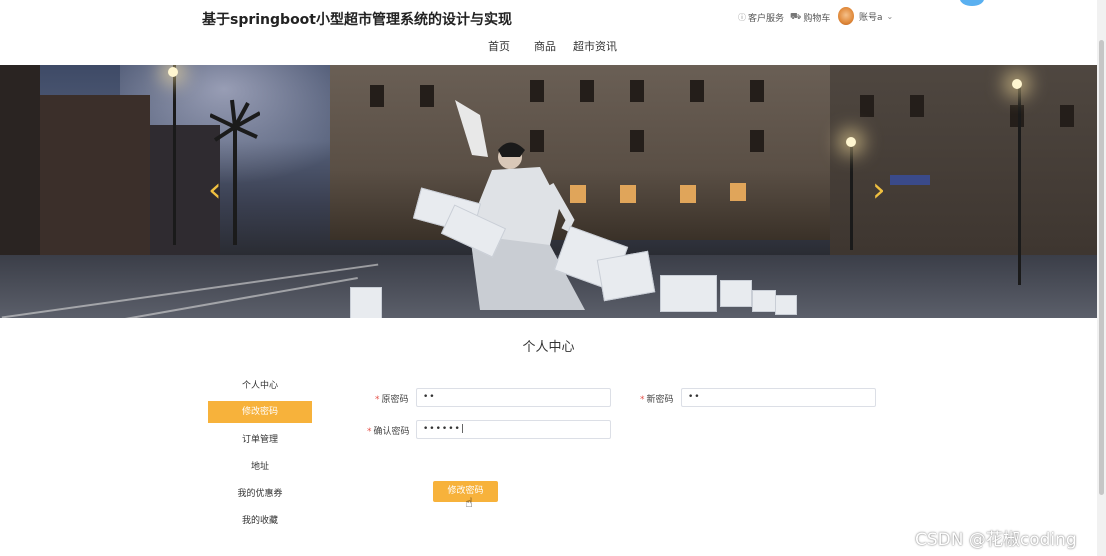 This screenshot has height=556, width=1106. Describe the element at coordinates (890, 16) in the screenshot. I see `chevron-down-icon: ⌄` at that location.